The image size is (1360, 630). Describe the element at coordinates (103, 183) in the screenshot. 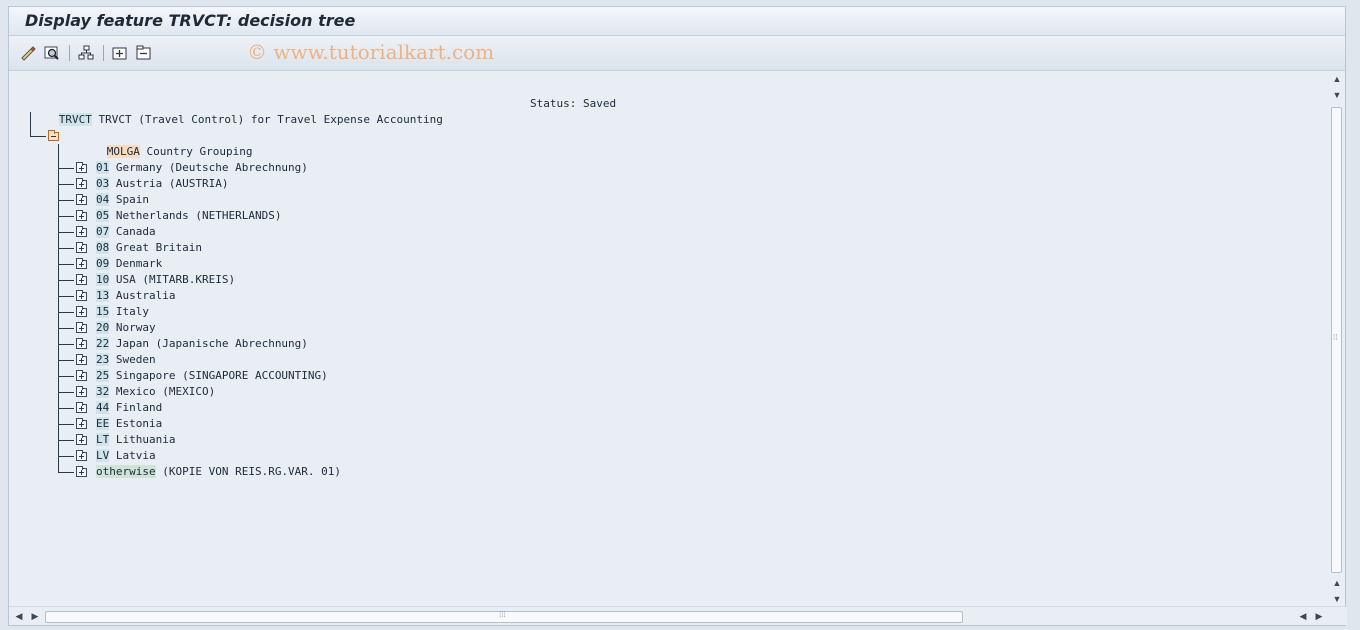

I see `node-key: 03` at that location.